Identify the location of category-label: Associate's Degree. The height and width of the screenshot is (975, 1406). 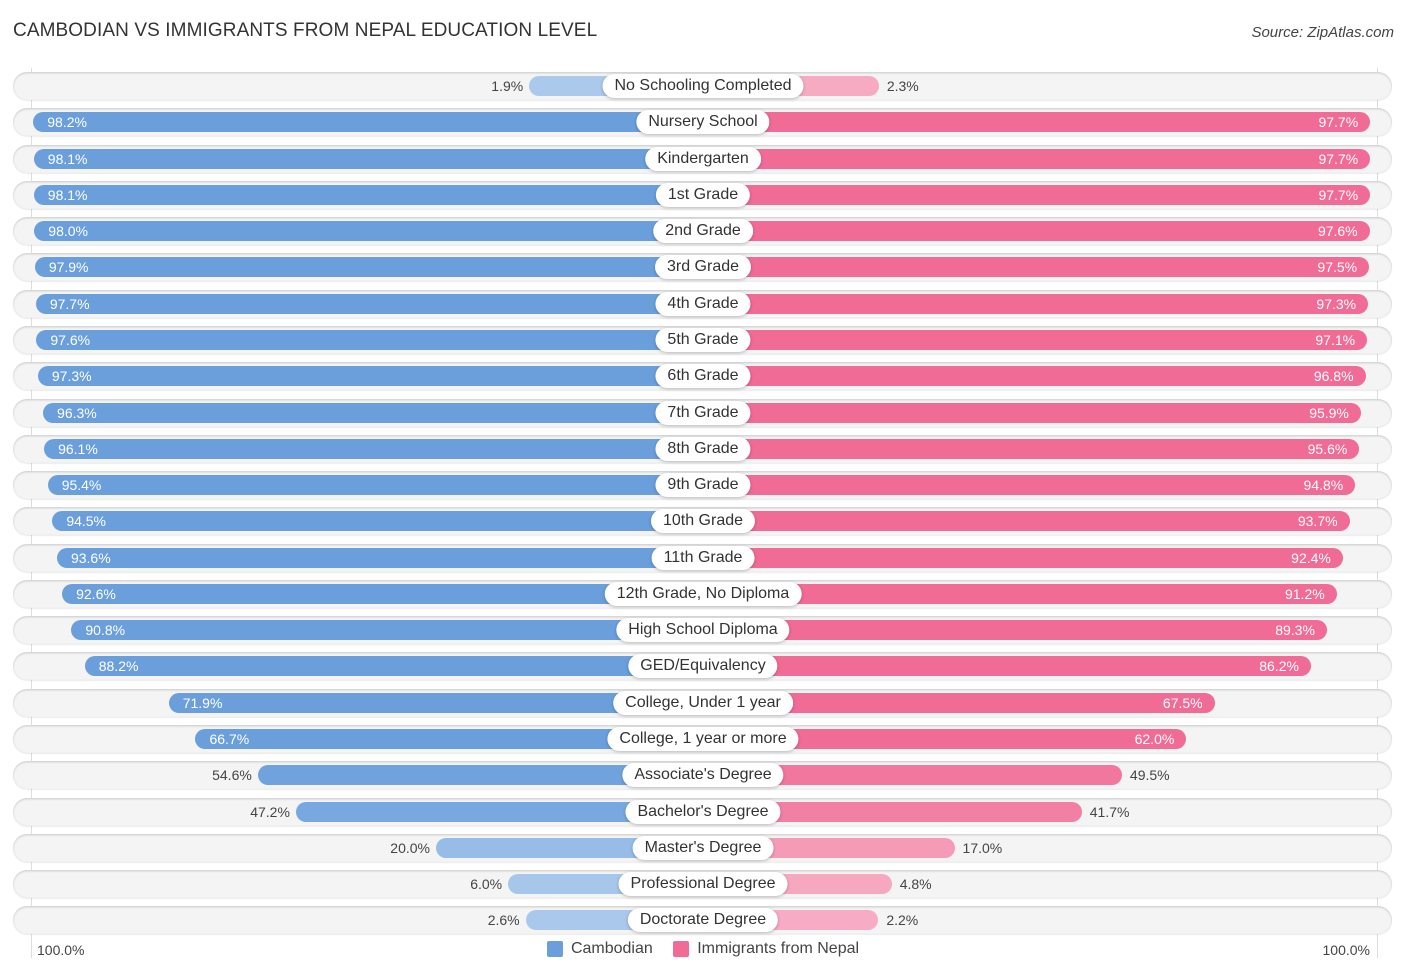
(703, 775).